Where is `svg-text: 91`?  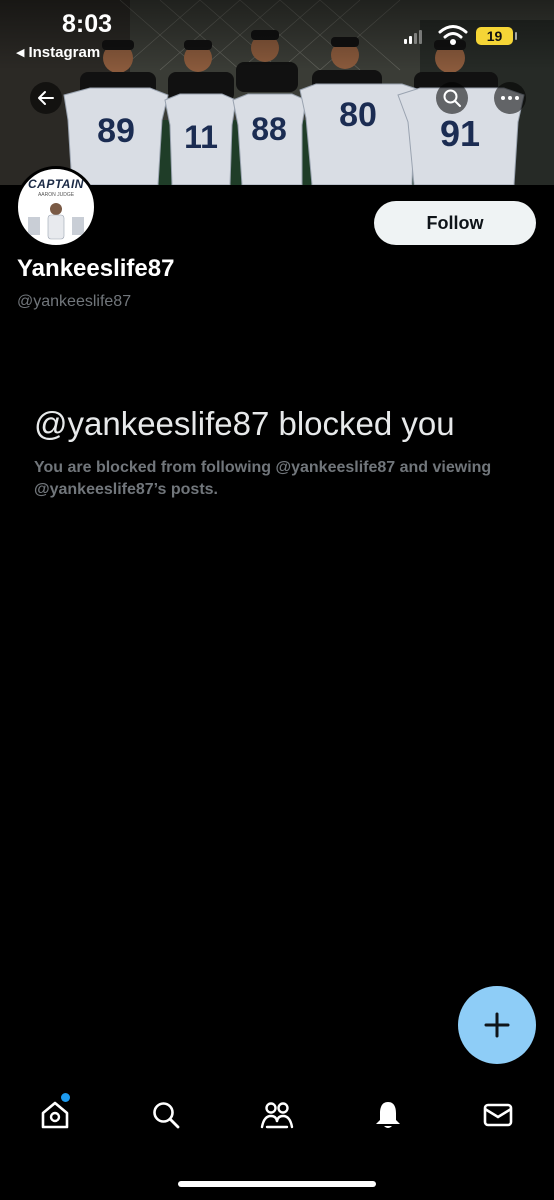 svg-text: 91 is located at coordinates (460, 133).